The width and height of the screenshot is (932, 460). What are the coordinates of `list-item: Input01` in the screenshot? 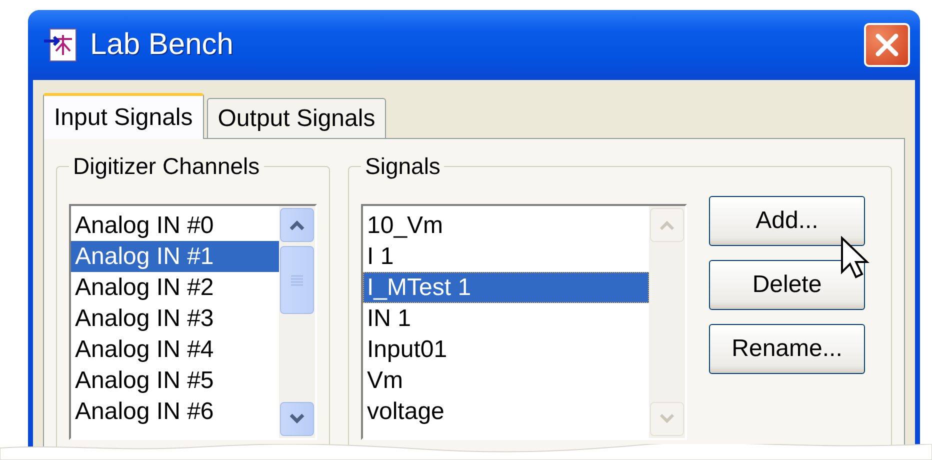 It's located at (506, 349).